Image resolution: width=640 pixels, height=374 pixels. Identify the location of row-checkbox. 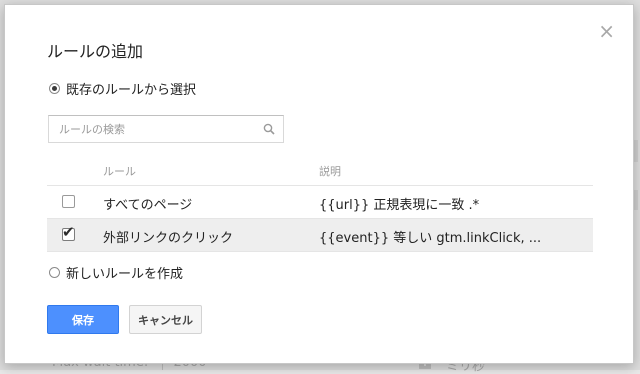
(68, 201).